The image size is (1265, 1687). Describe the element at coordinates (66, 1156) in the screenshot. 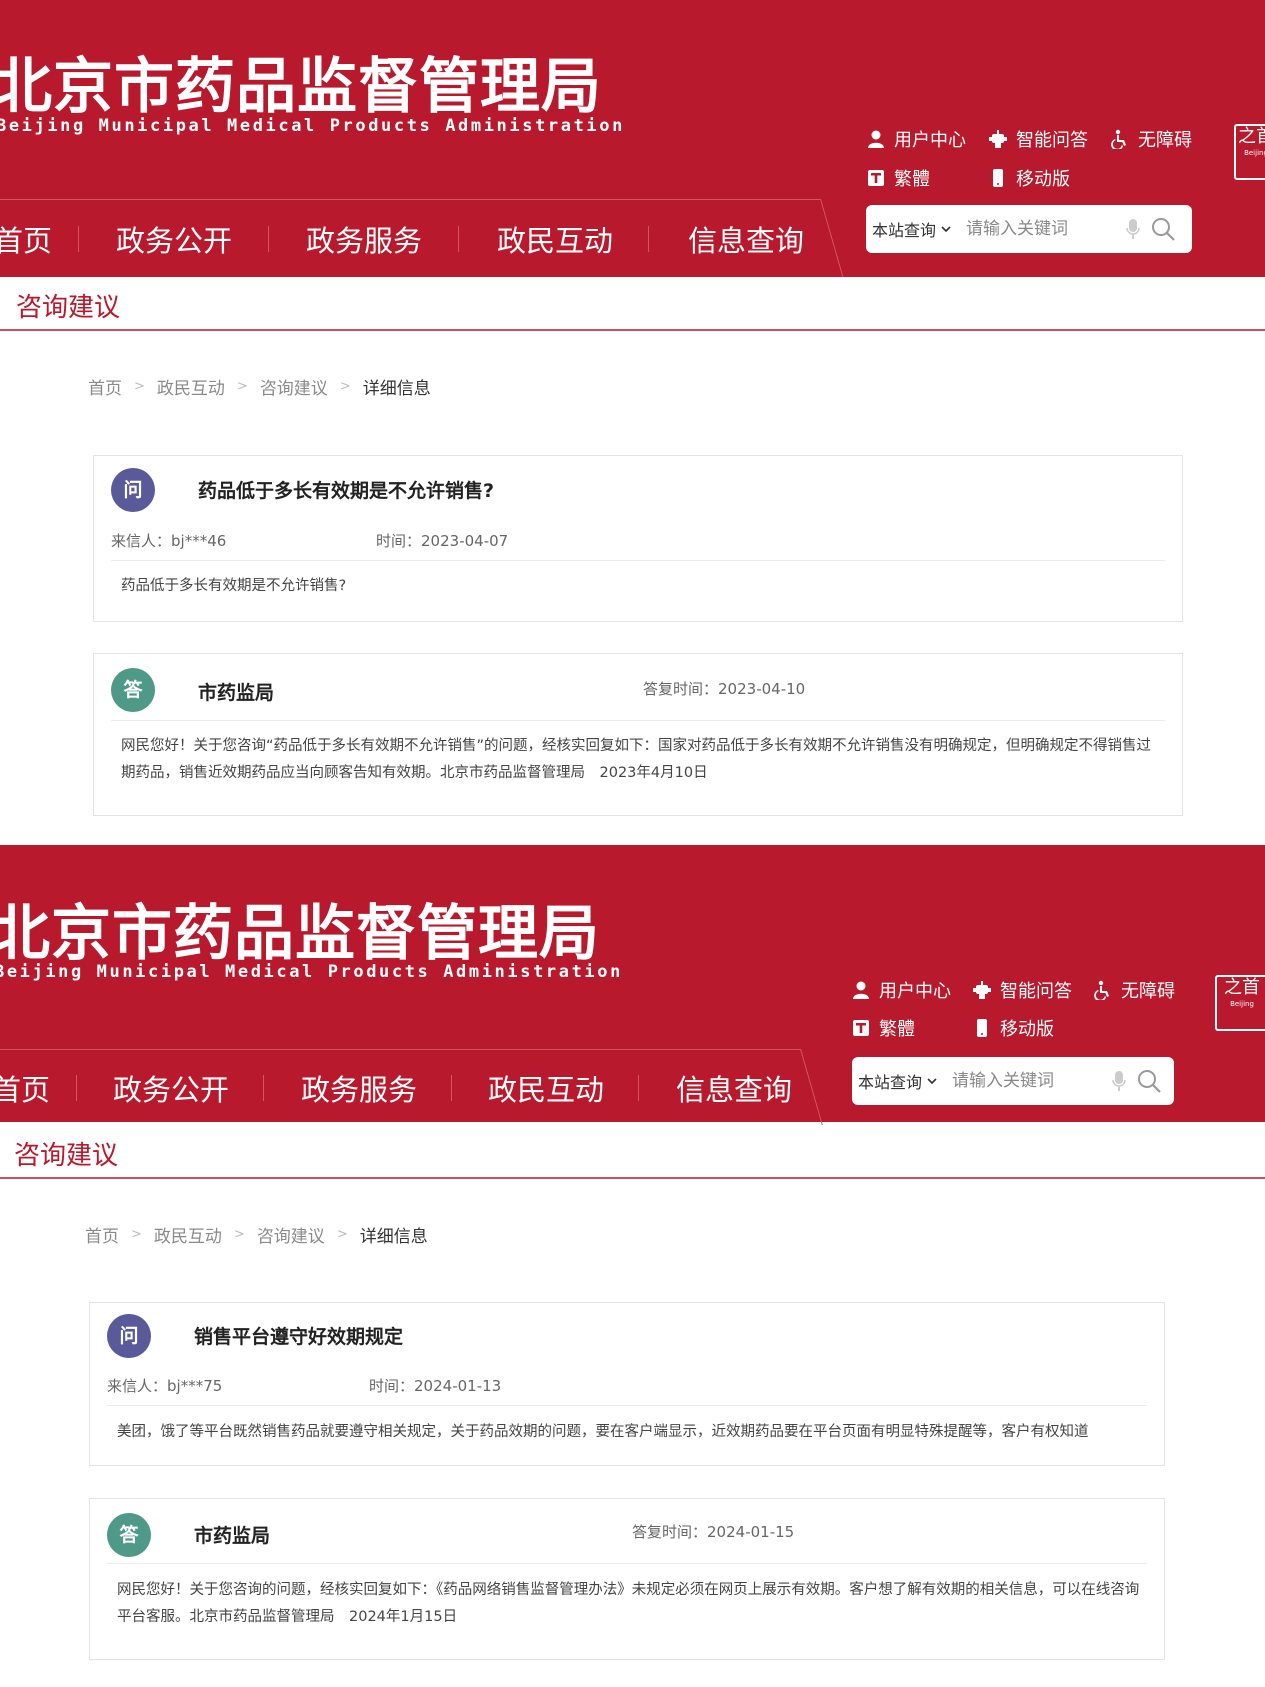

I see `section-title: 咨询建议` at that location.